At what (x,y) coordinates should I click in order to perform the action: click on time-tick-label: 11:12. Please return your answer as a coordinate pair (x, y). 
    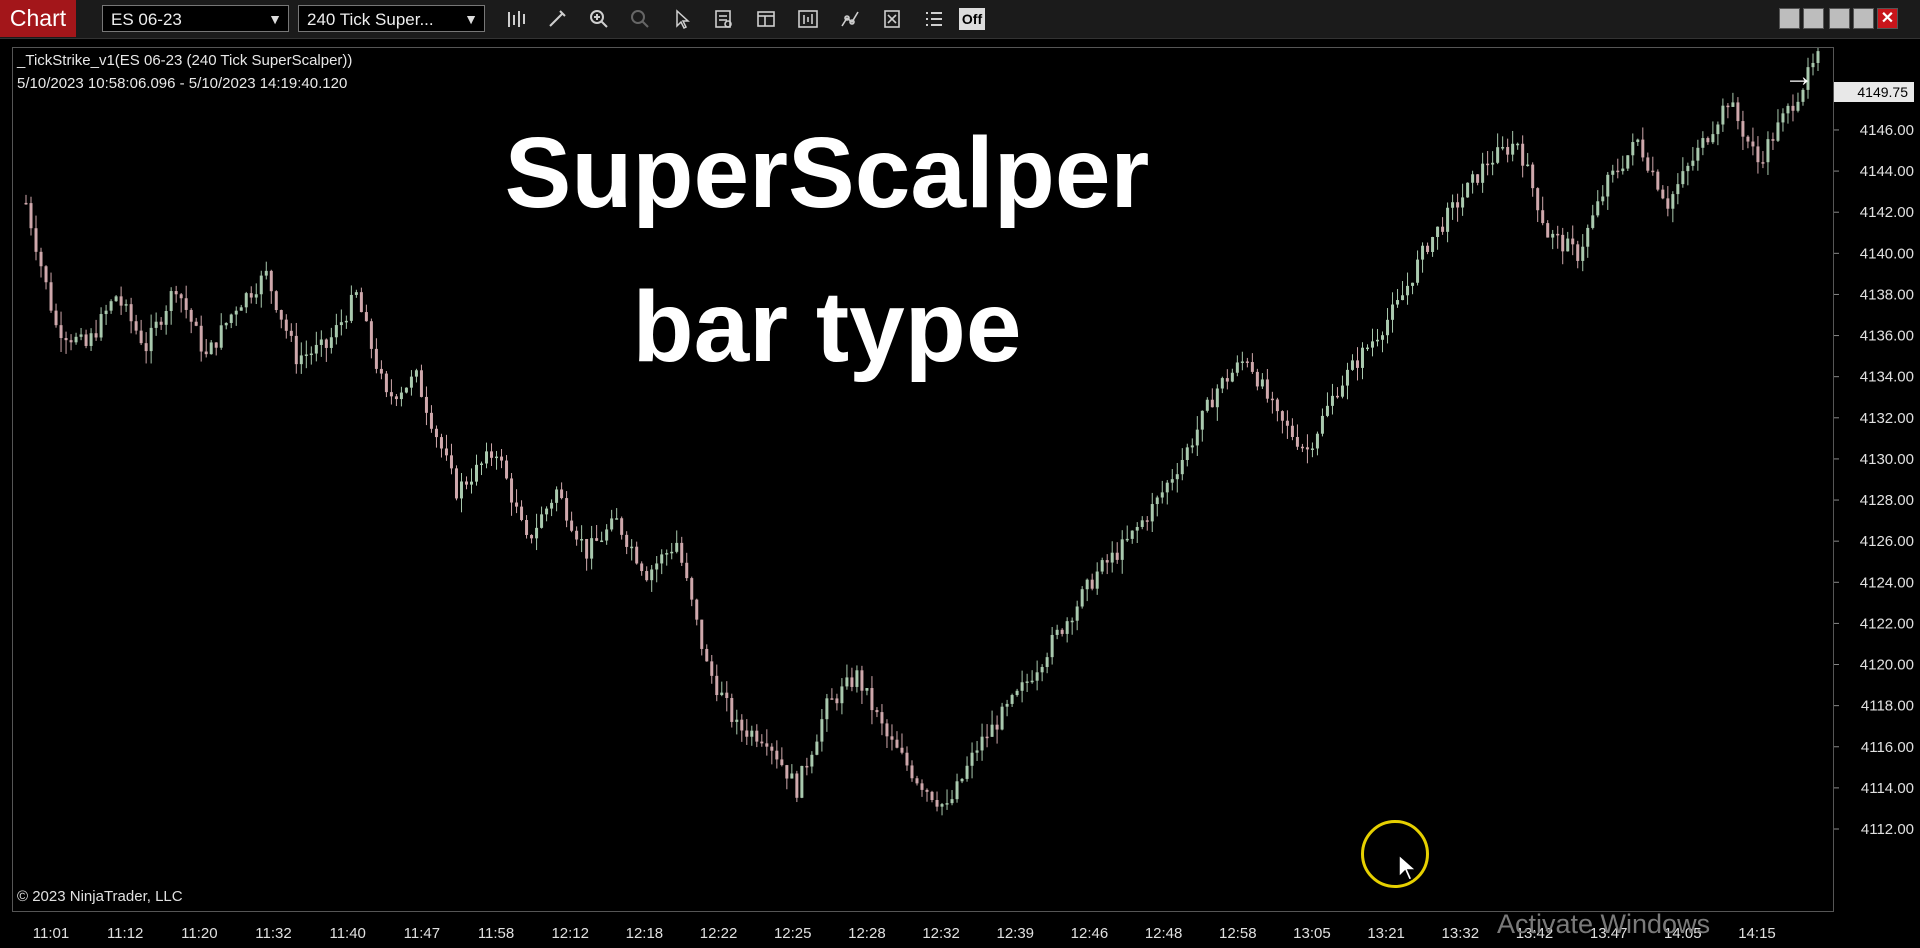
    Looking at the image, I should click on (125, 933).